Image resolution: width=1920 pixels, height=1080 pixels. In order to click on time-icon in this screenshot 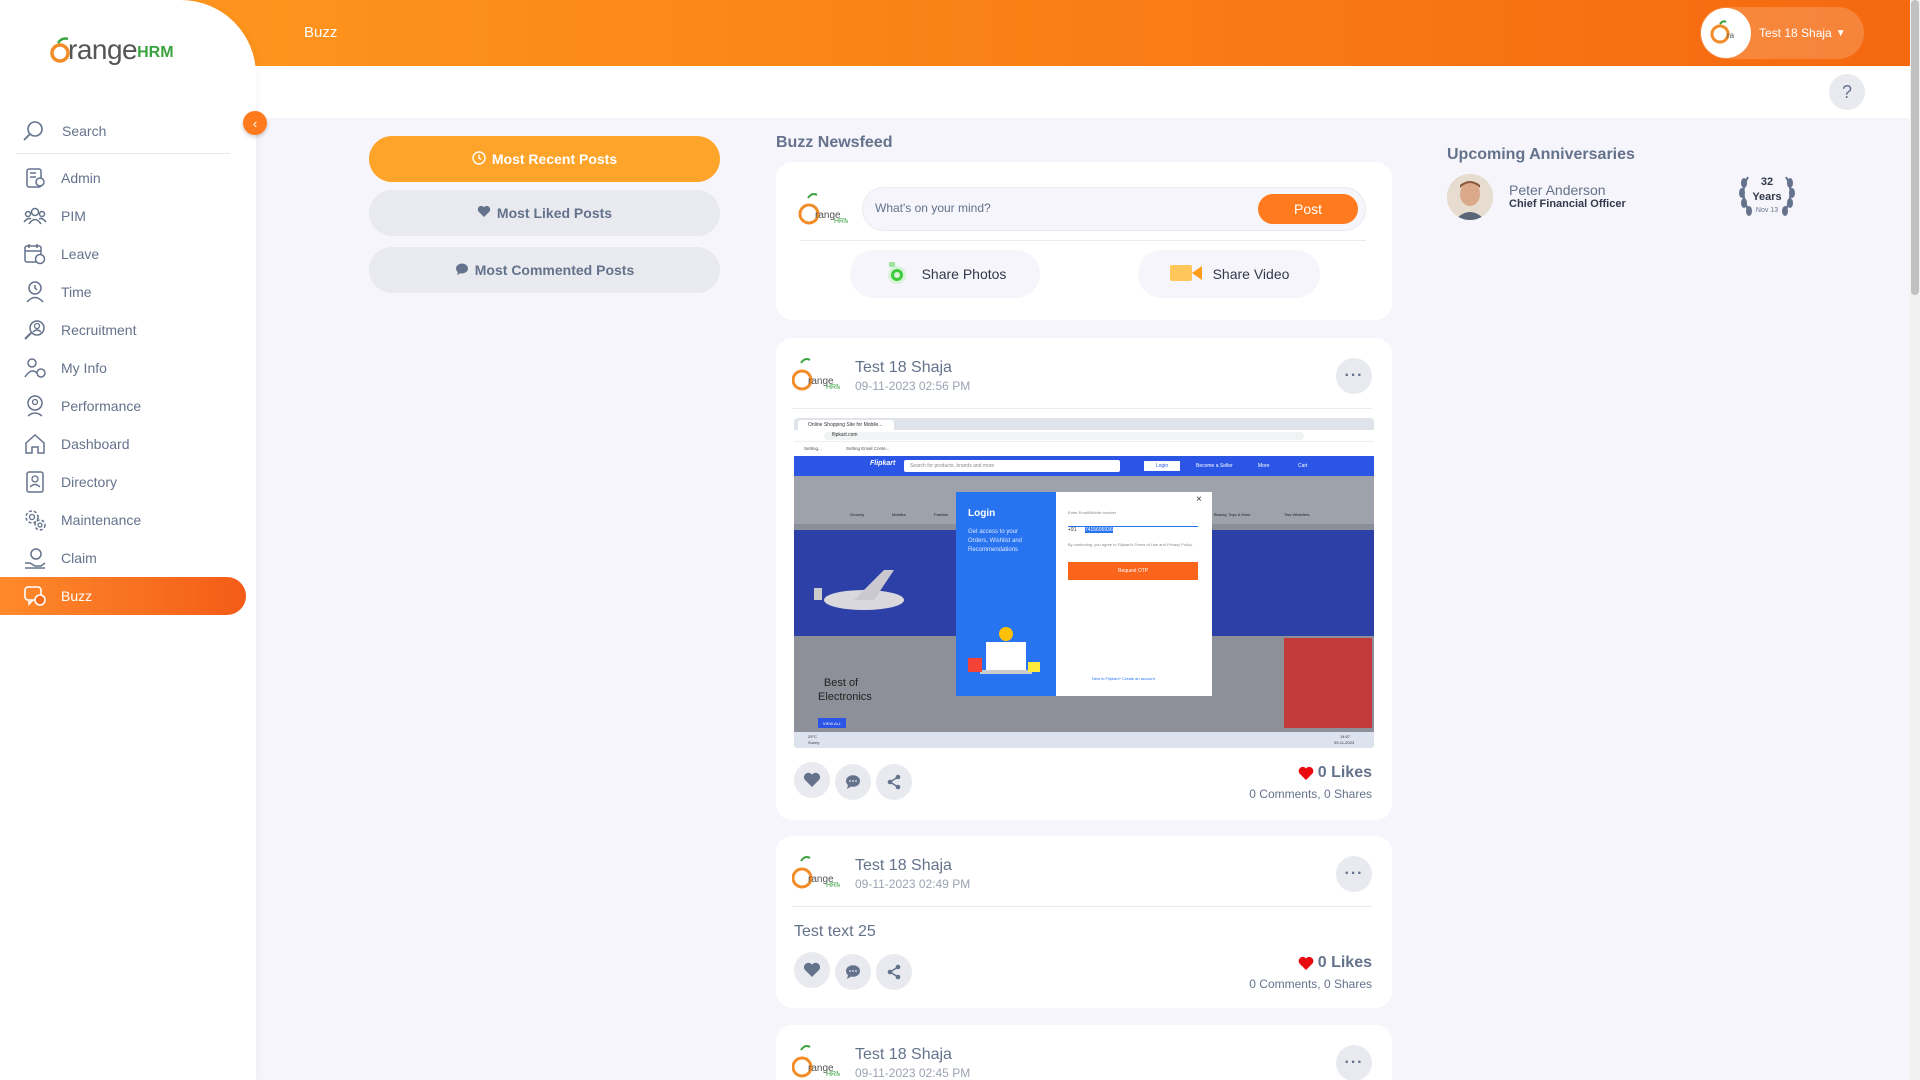, I will do `click(35, 292)`.